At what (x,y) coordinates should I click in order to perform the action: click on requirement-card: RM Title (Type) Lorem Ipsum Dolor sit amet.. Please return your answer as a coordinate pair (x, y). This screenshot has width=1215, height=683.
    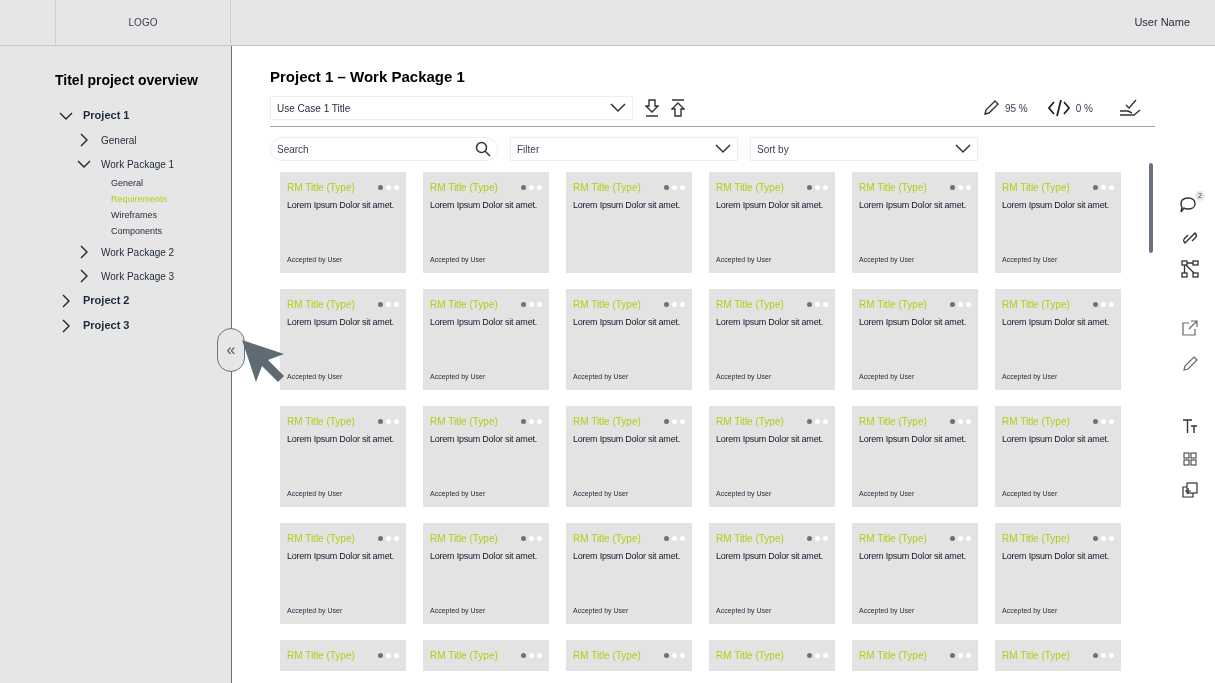
    Looking at the image, I should click on (629, 222).